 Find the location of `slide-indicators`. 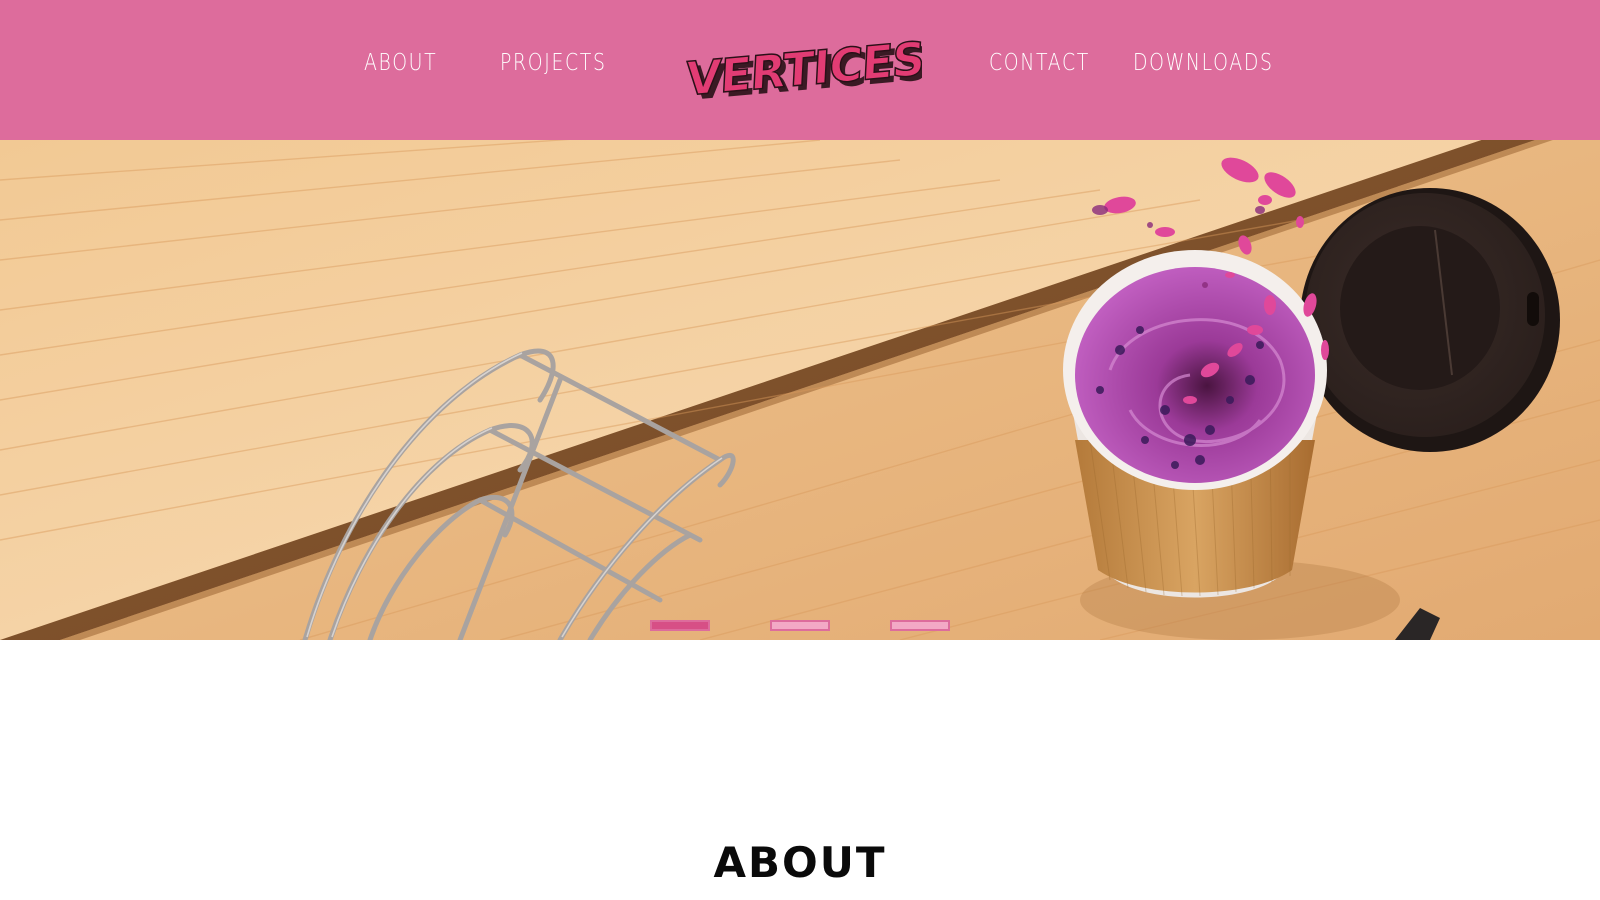

slide-indicators is located at coordinates (800, 626).